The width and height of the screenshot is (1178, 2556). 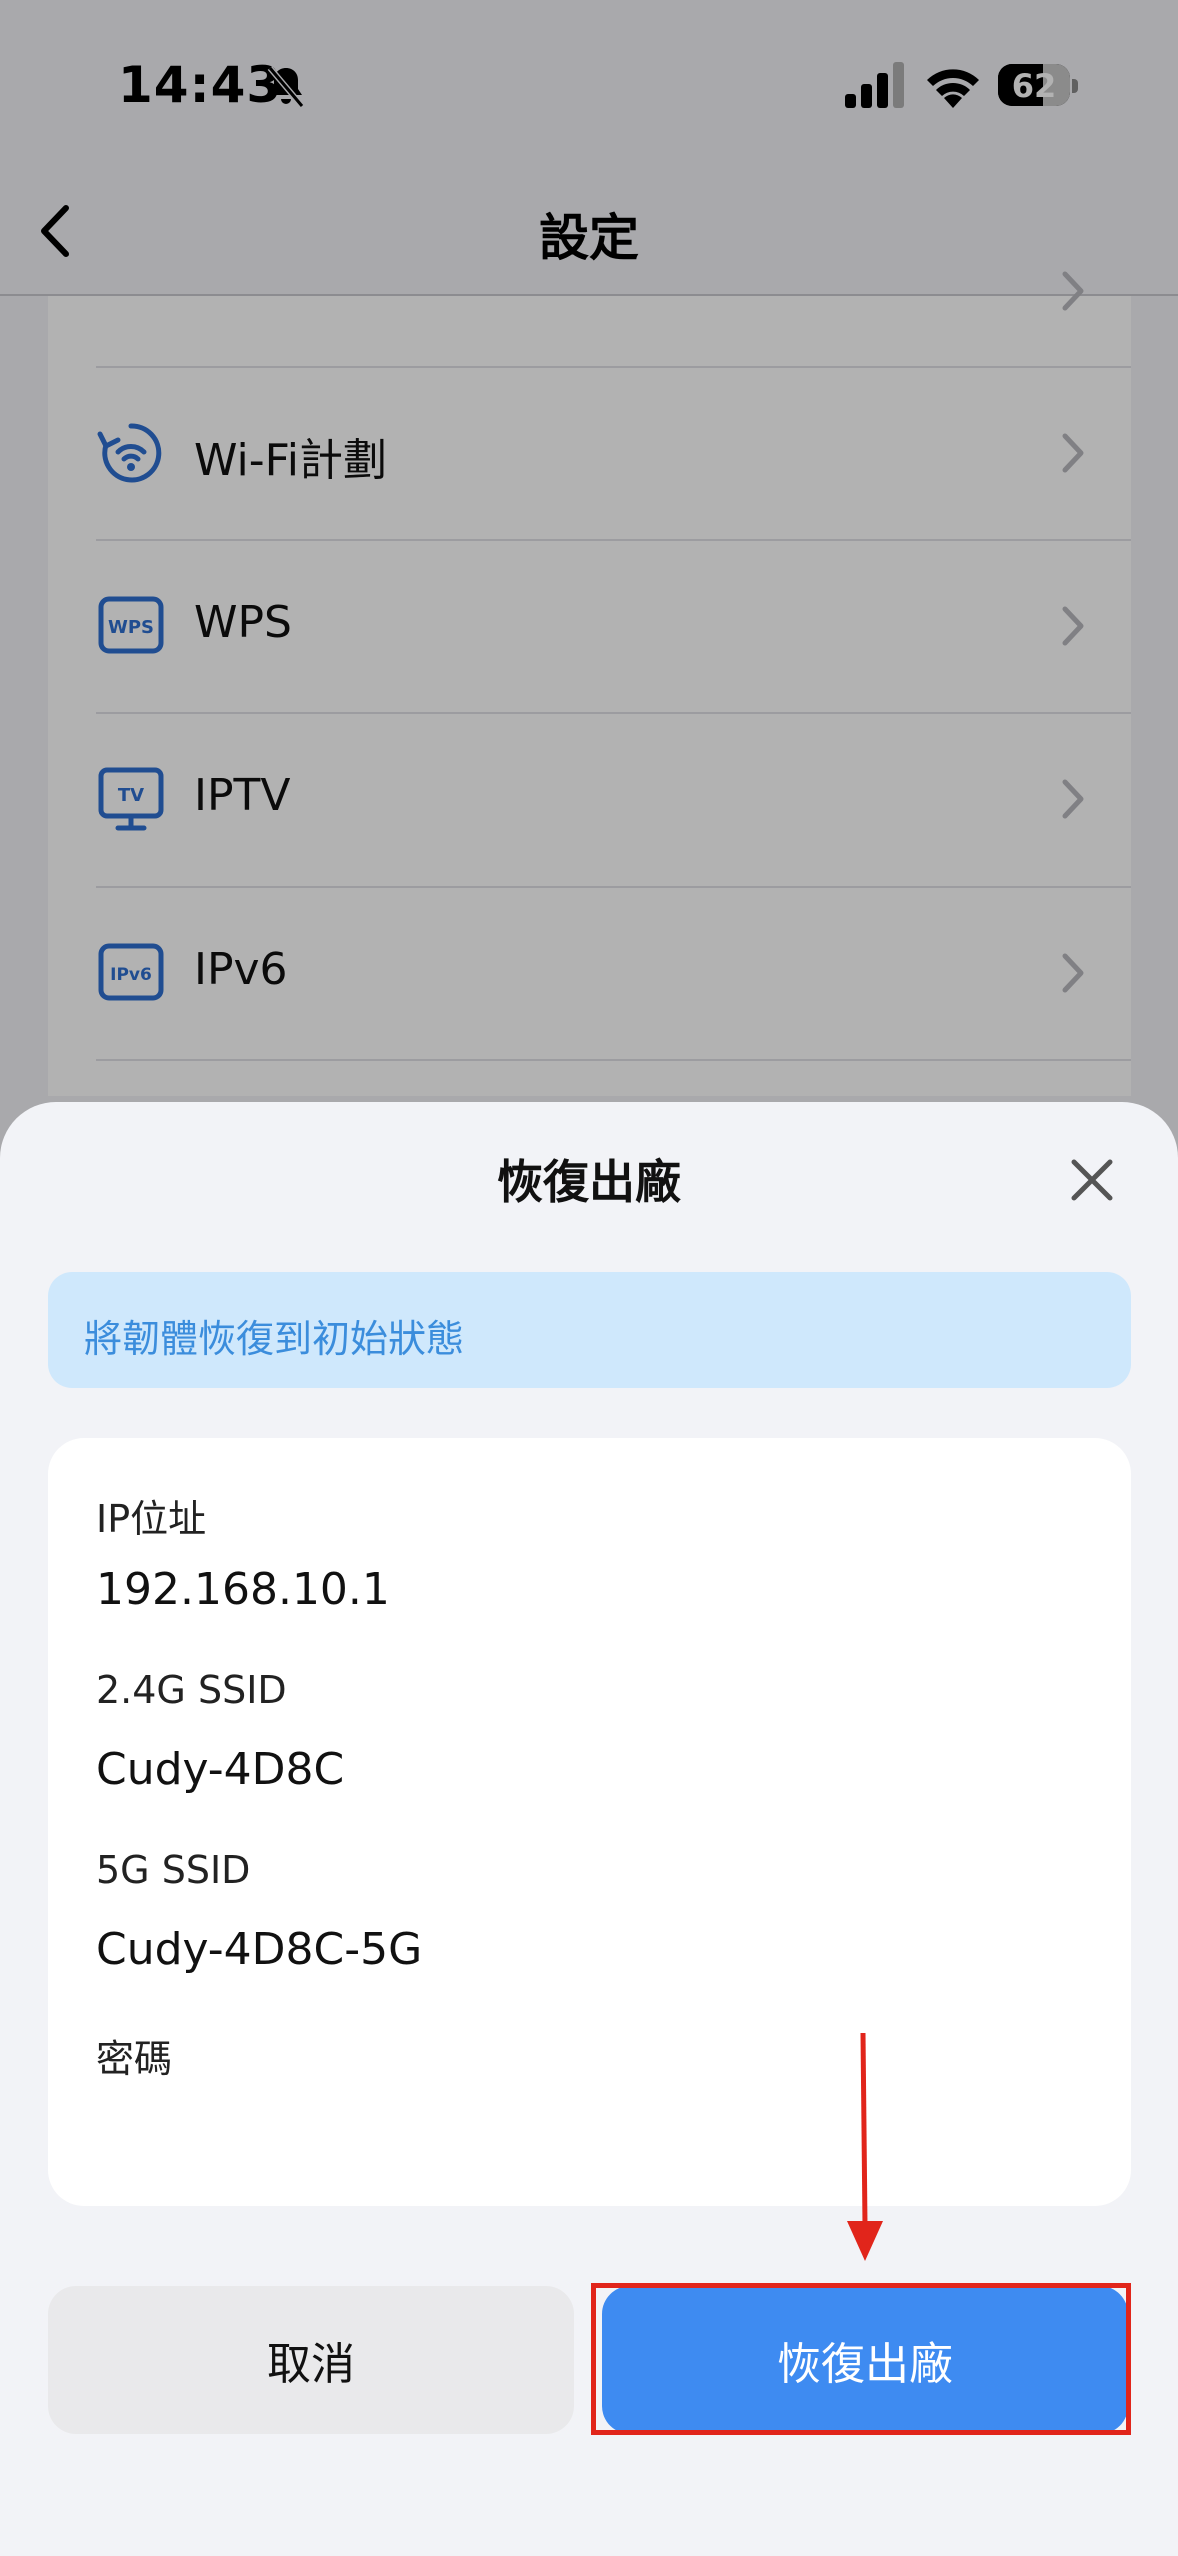 I want to click on cancel-button: 取消, so click(x=311, y=2360).